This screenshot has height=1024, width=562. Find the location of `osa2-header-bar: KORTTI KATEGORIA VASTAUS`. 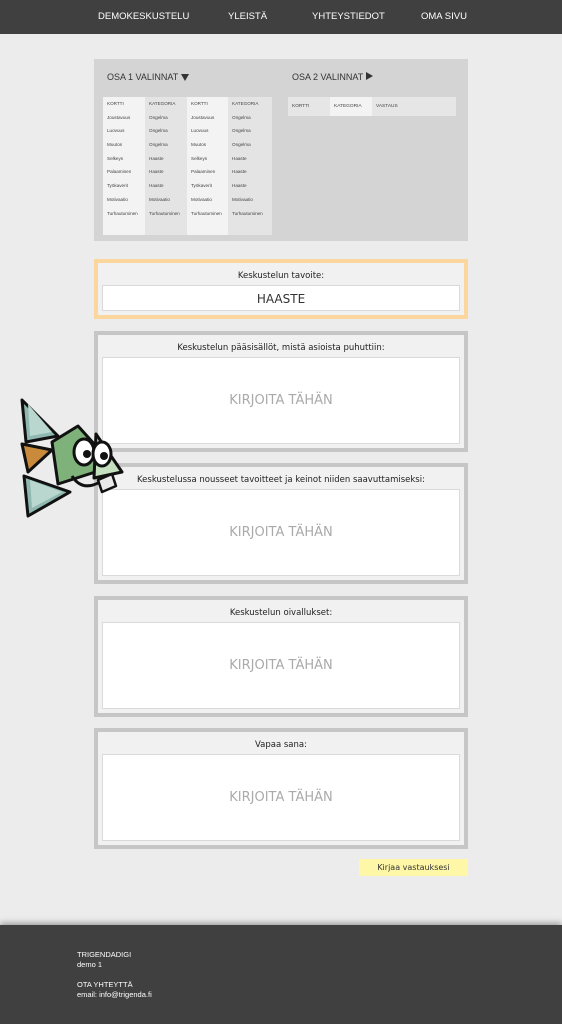

osa2-header-bar: KORTTI KATEGORIA VASTAUS is located at coordinates (372, 106).